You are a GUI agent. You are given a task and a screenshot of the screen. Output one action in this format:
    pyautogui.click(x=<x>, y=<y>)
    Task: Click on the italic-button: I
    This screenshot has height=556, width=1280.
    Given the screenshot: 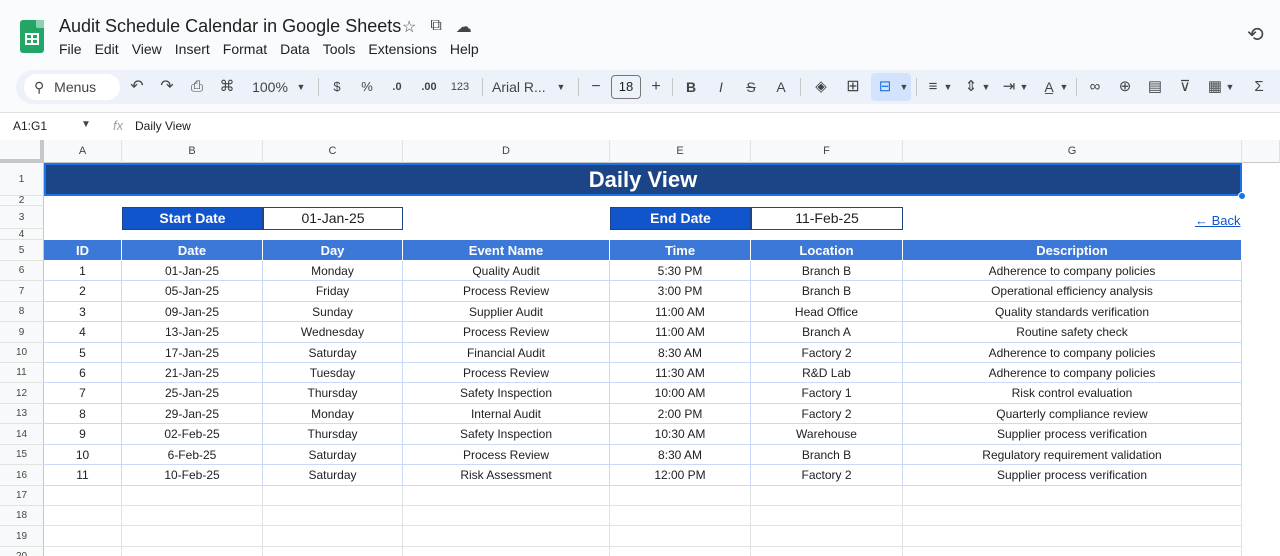 What is the action you would take?
    pyautogui.click(x=721, y=87)
    